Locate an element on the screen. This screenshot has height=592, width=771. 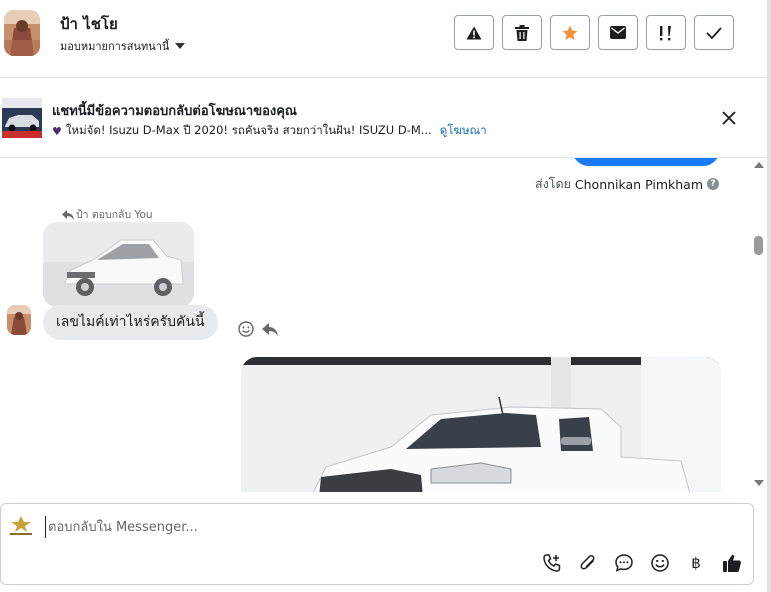
conversation-toolbar is located at coordinates (594, 32).